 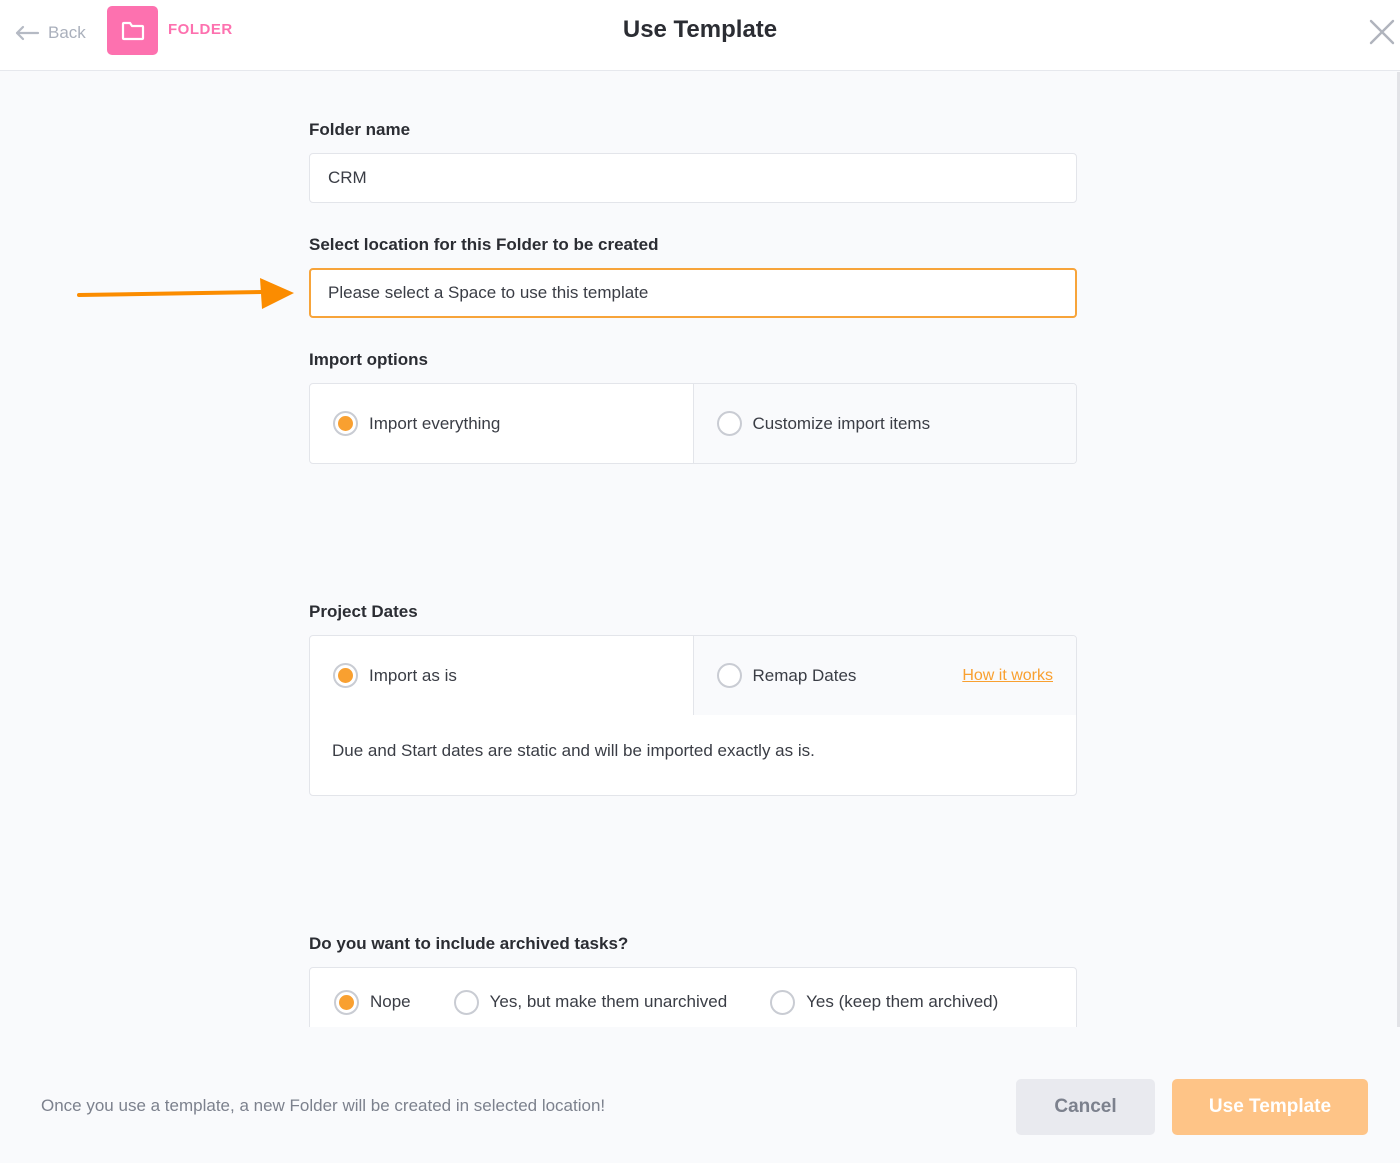 I want to click on option-label: Yes (keep them archived), so click(x=902, y=1001).